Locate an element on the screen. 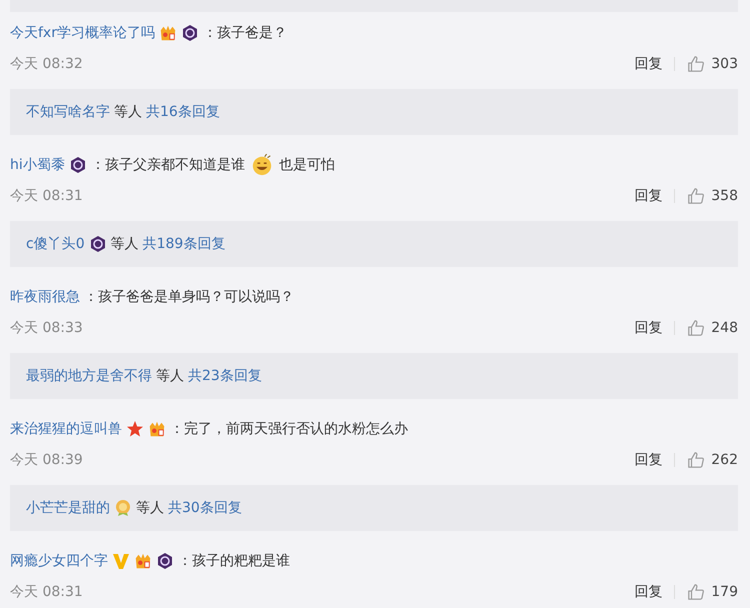 The height and width of the screenshot is (608, 750). comment-time: 今天 08:39 is located at coordinates (46, 460).